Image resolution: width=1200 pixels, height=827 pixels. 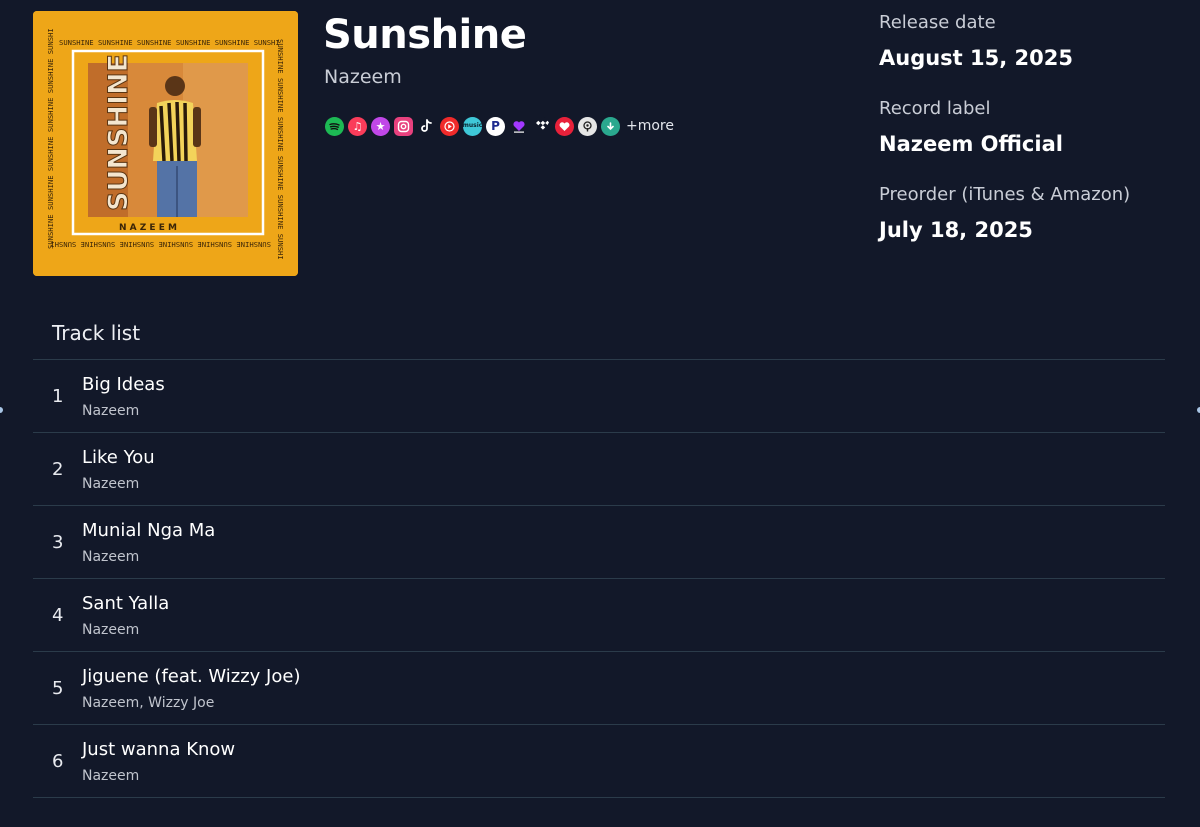 I want to click on tidal-icon, so click(x=541, y=126).